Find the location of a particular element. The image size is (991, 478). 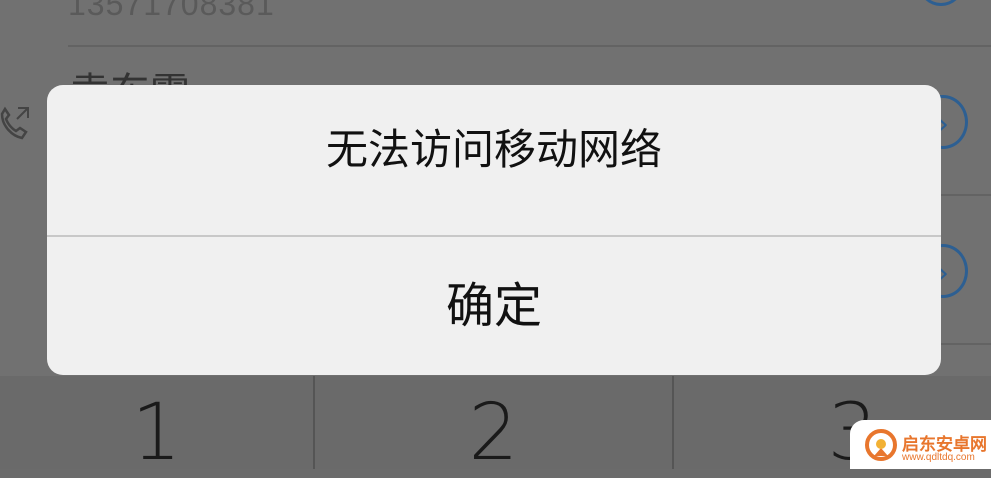

key-2: 2 is located at coordinates (493, 427).